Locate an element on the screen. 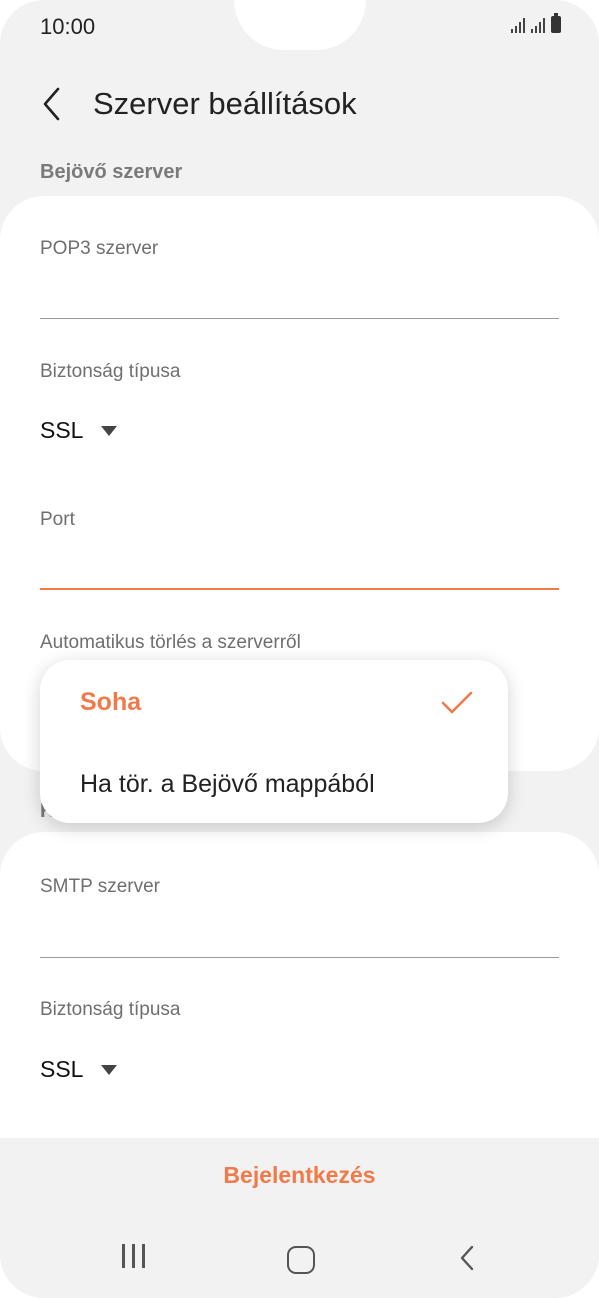 The image size is (599, 1298). page-title: Szerver beállítások is located at coordinates (225, 103).